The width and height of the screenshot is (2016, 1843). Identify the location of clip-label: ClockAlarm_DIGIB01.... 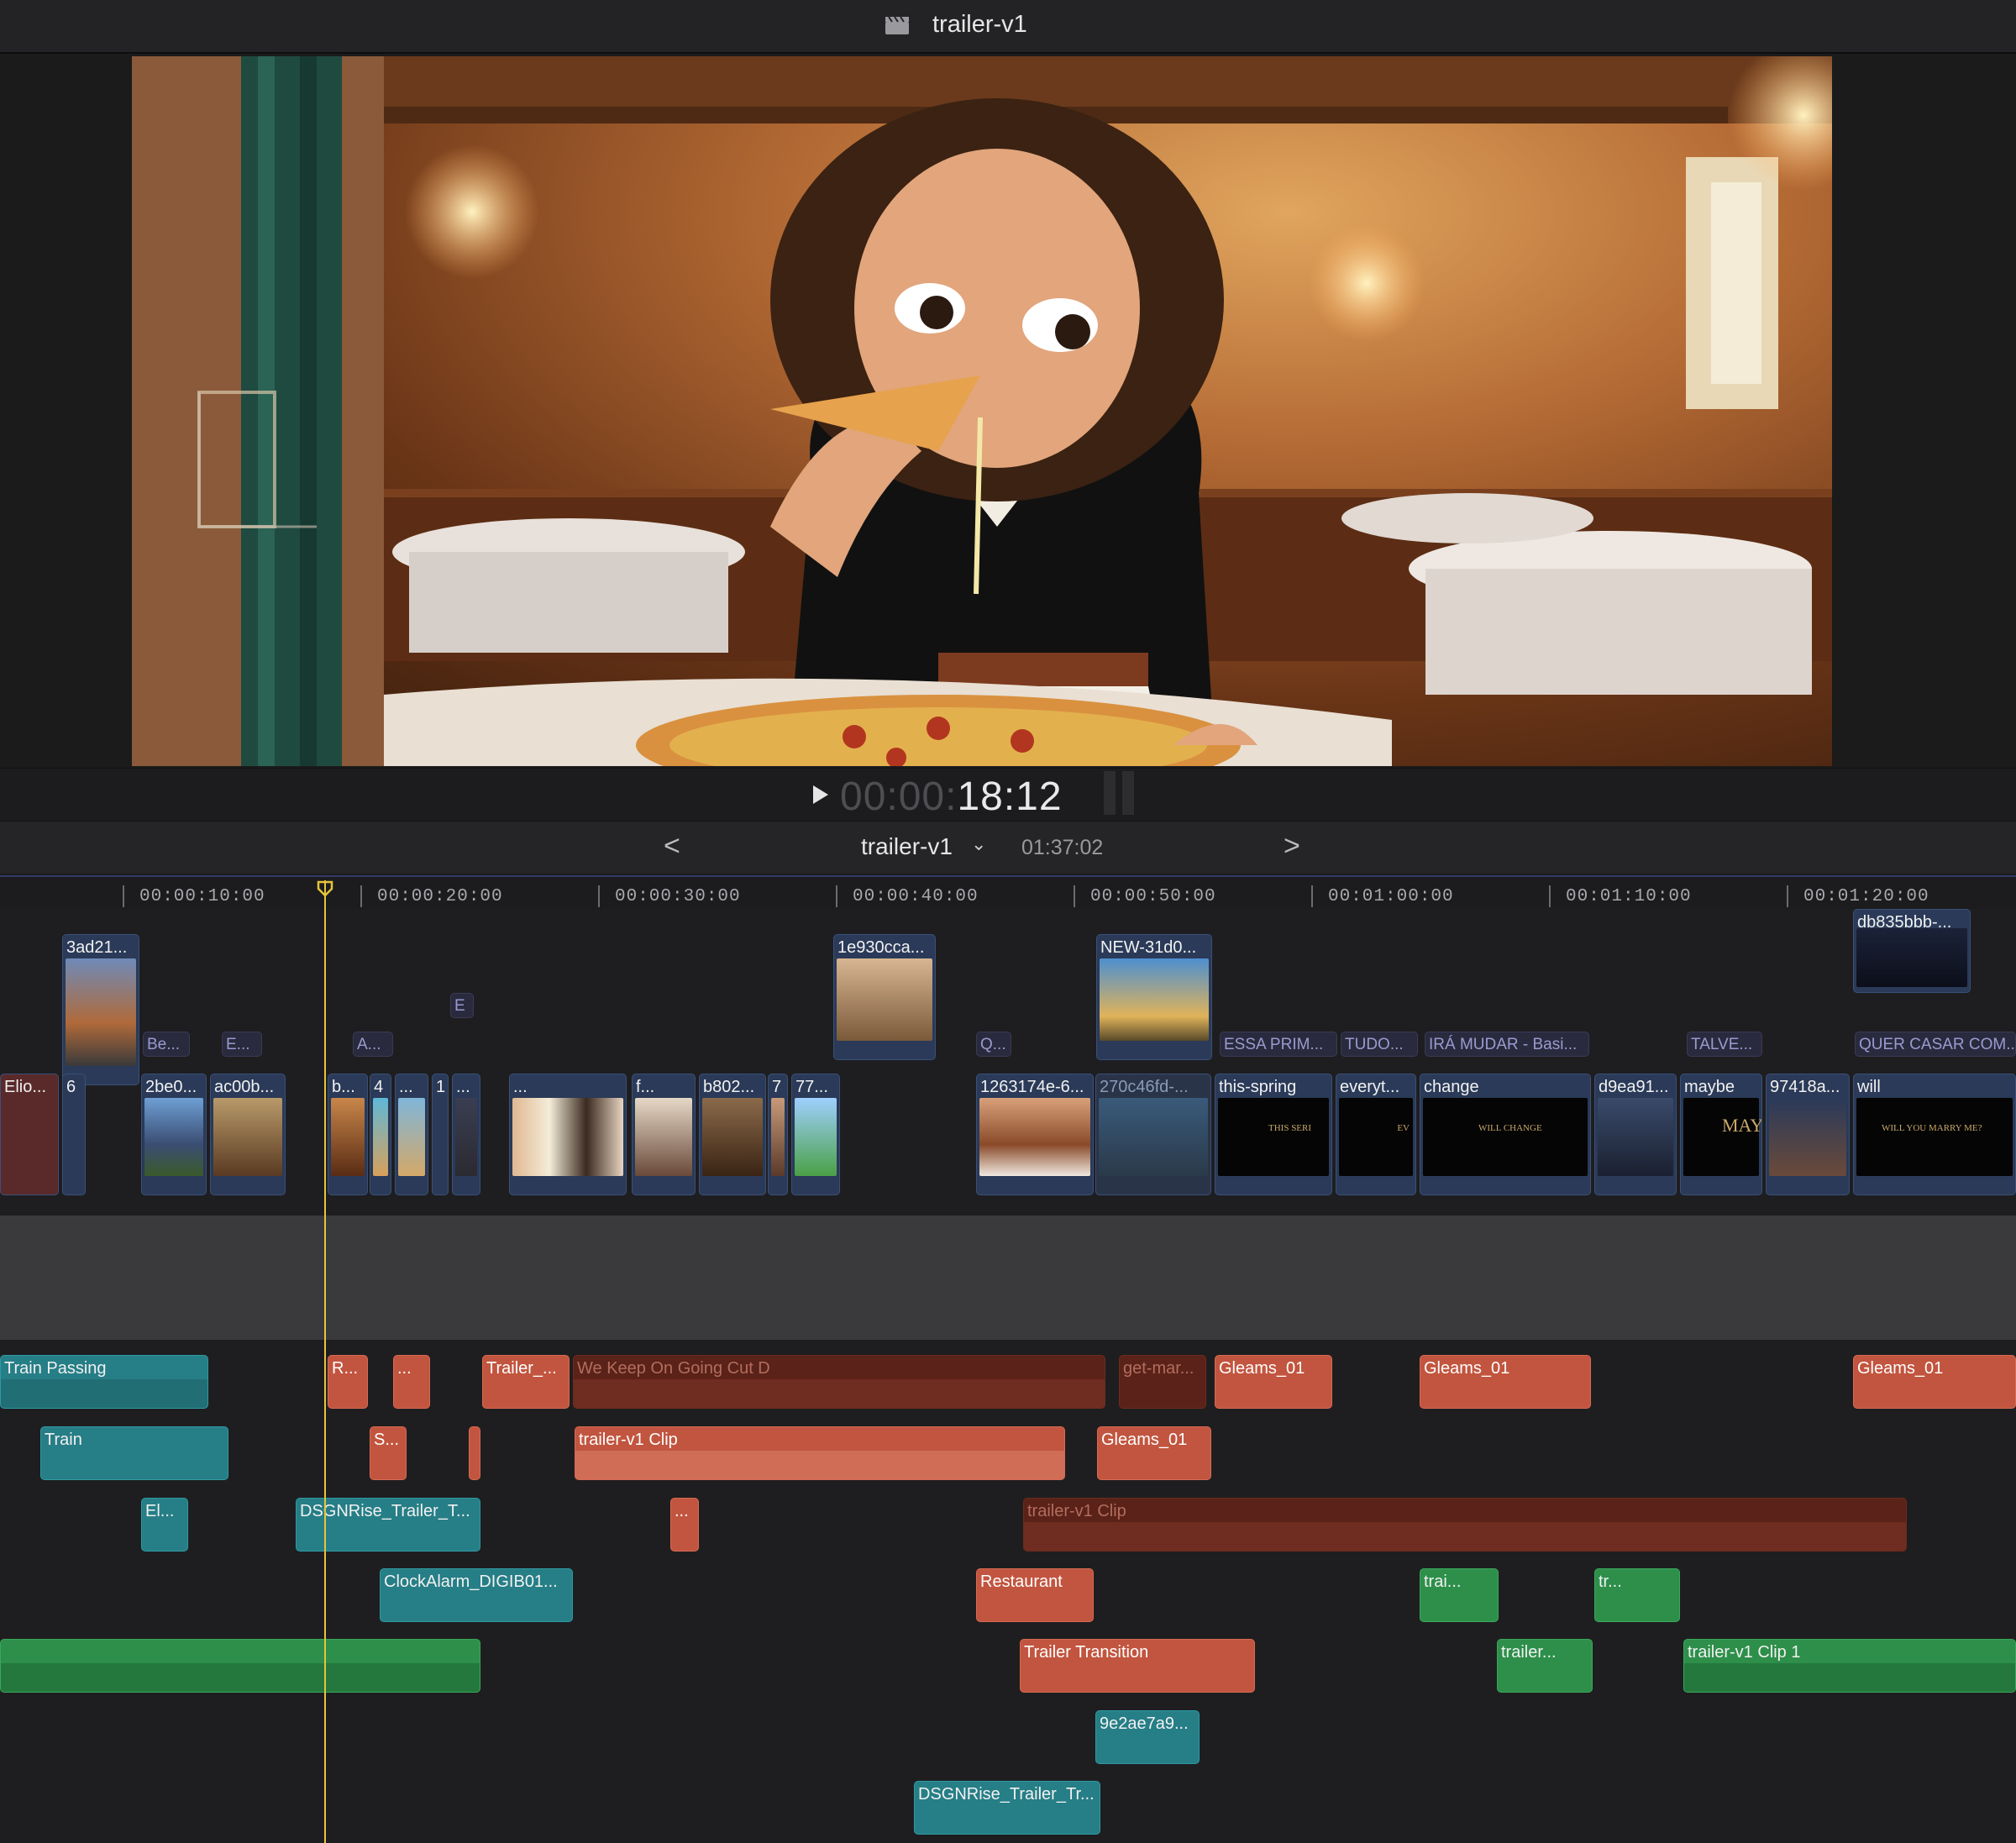
(471, 1582).